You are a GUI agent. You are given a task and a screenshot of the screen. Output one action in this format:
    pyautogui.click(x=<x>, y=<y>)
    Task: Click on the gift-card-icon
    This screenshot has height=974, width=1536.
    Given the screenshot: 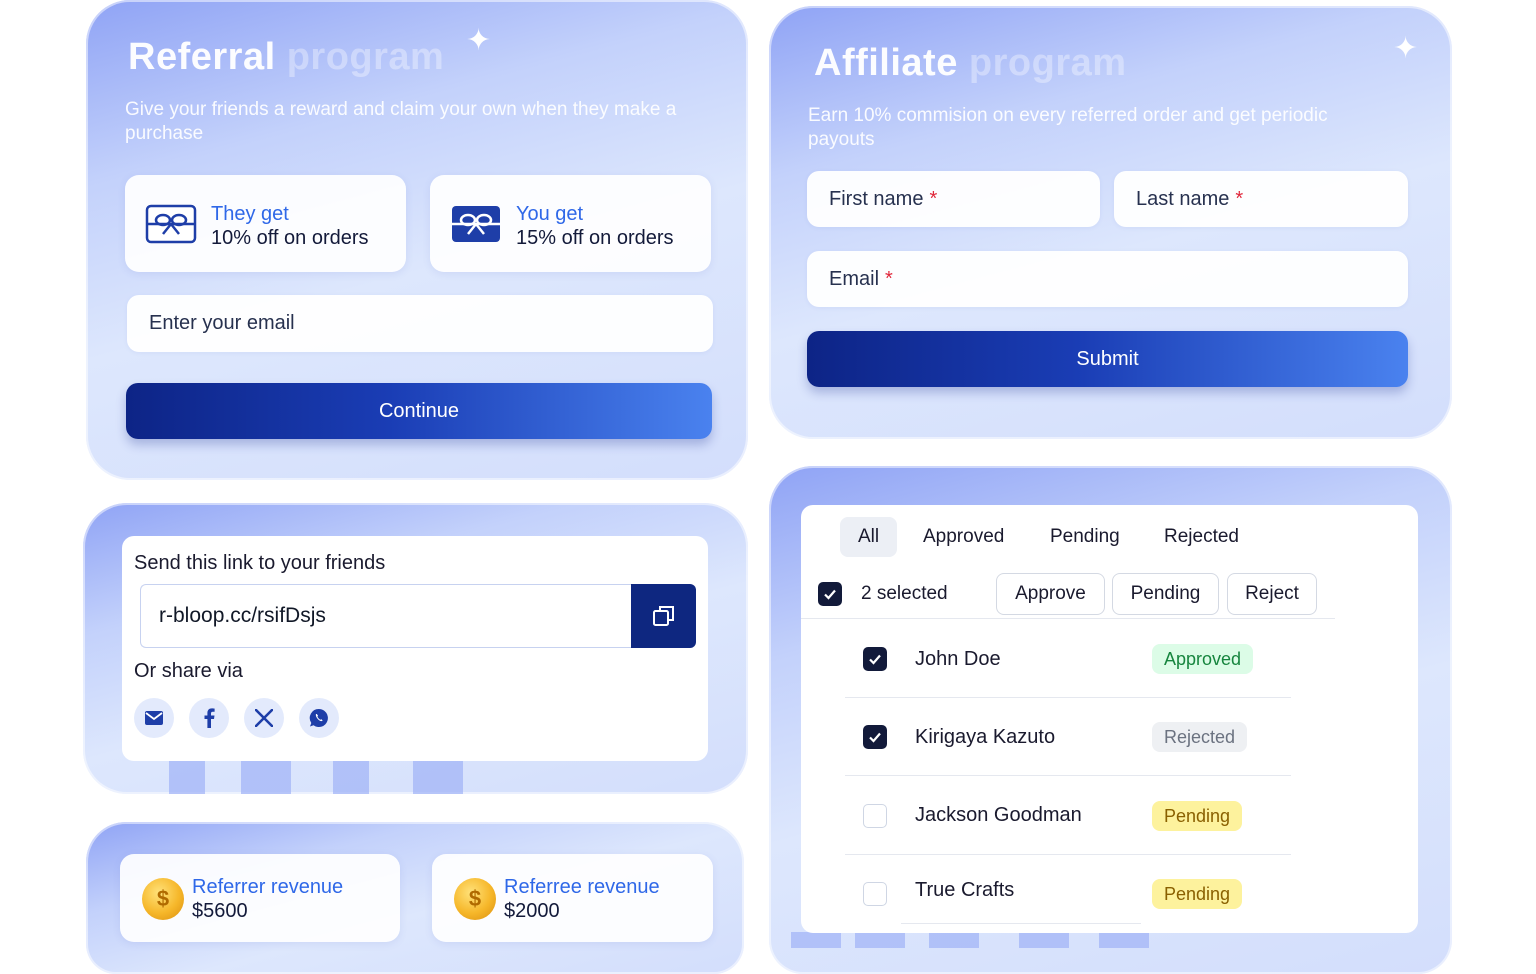 What is the action you would take?
    pyautogui.click(x=171, y=224)
    